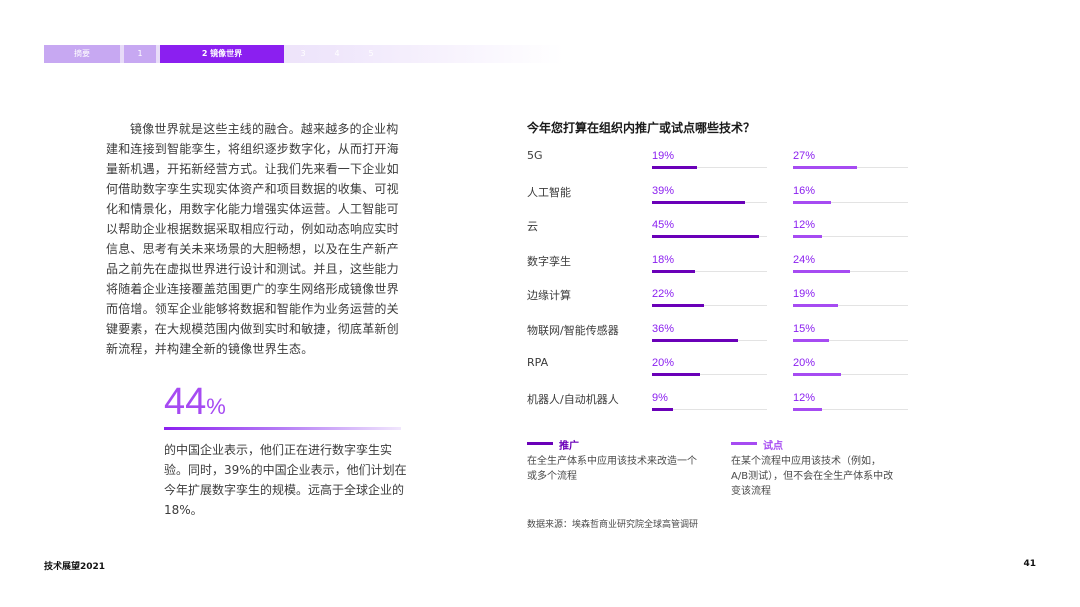 The height and width of the screenshot is (607, 1080). Describe the element at coordinates (222, 54) in the screenshot. I see `tab-2-mirror-world: 2 镜像世界` at that location.